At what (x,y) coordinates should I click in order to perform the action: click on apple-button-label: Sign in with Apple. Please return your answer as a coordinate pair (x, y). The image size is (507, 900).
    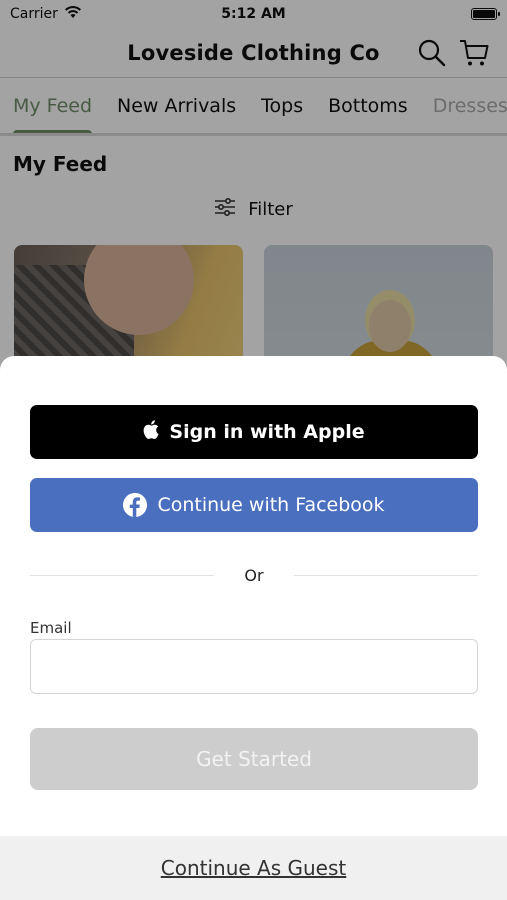
    Looking at the image, I should click on (267, 432).